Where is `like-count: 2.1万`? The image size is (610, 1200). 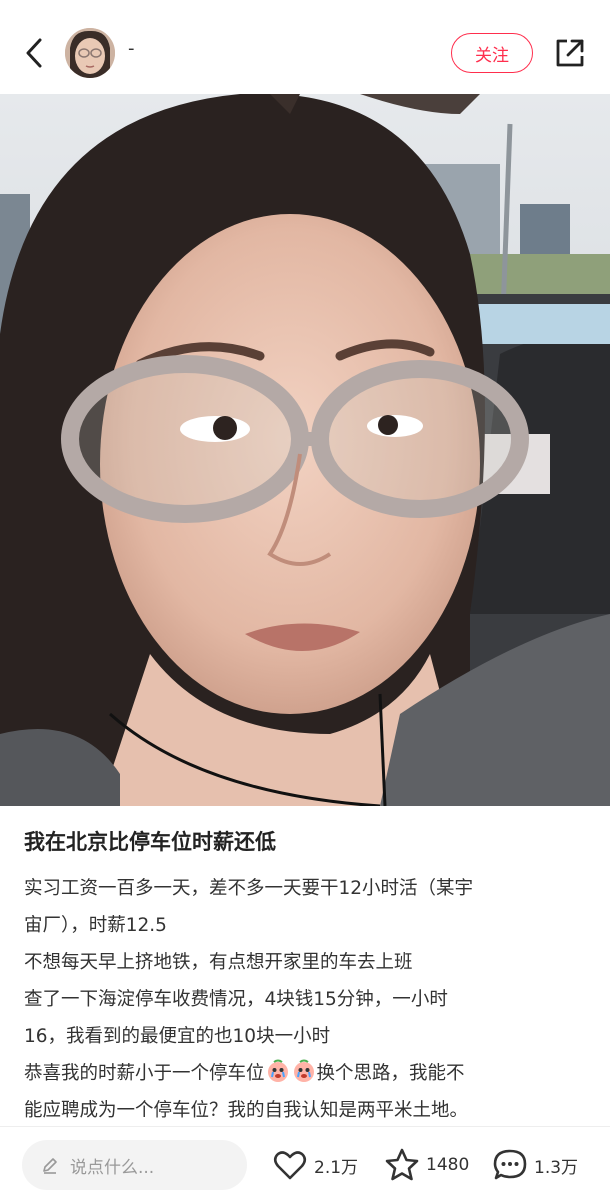 like-count: 2.1万 is located at coordinates (336, 1167).